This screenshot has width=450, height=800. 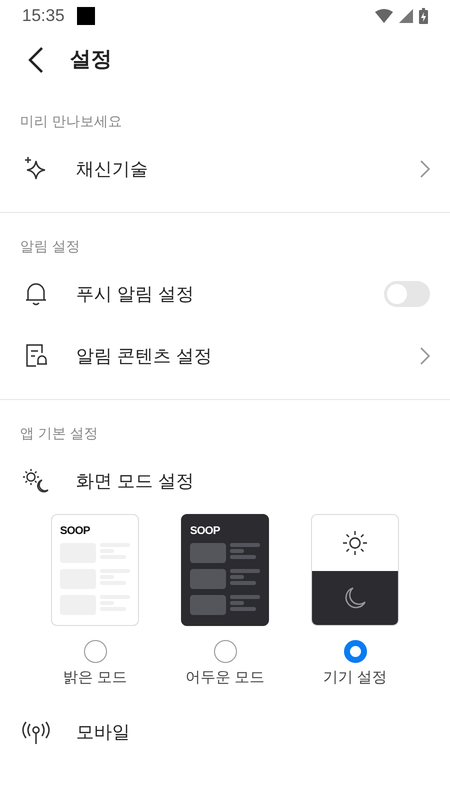 What do you see at coordinates (225, 678) in the screenshot?
I see `mode-label: 어두운 모드` at bounding box center [225, 678].